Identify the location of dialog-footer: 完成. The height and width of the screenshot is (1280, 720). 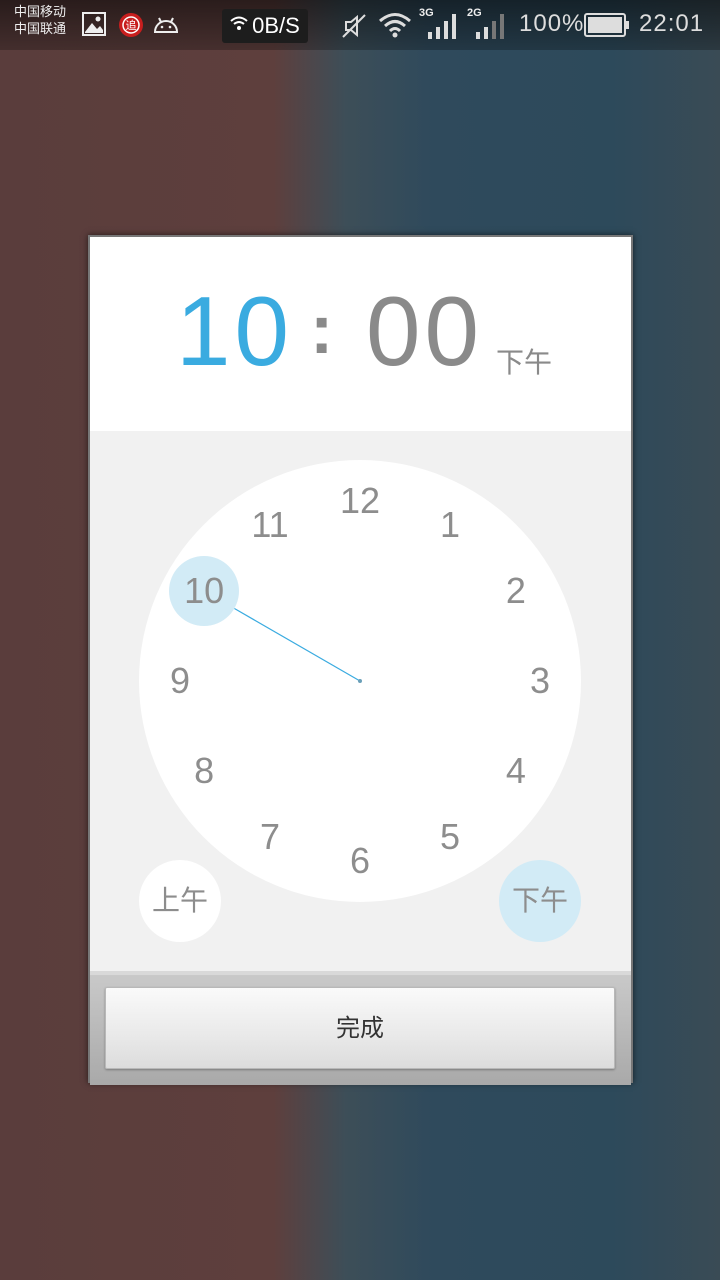
(360, 1028).